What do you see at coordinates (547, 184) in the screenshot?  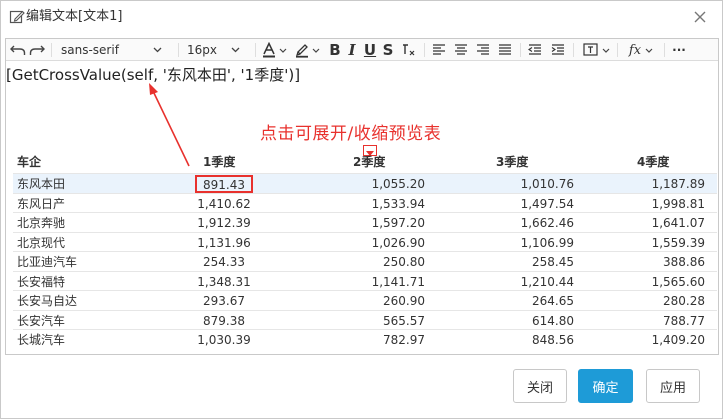 I see `table-cell: 1,010.76` at bounding box center [547, 184].